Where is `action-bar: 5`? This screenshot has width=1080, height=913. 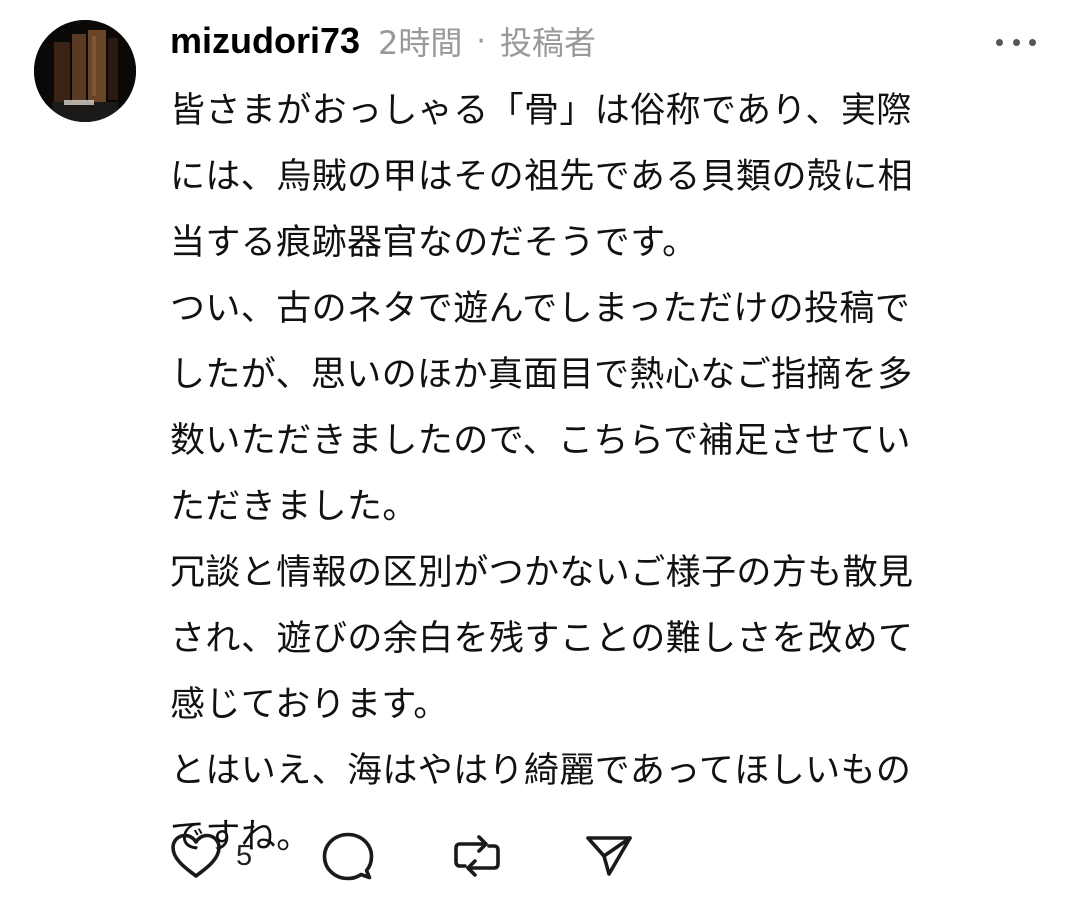 action-bar: 5 is located at coordinates (402, 856).